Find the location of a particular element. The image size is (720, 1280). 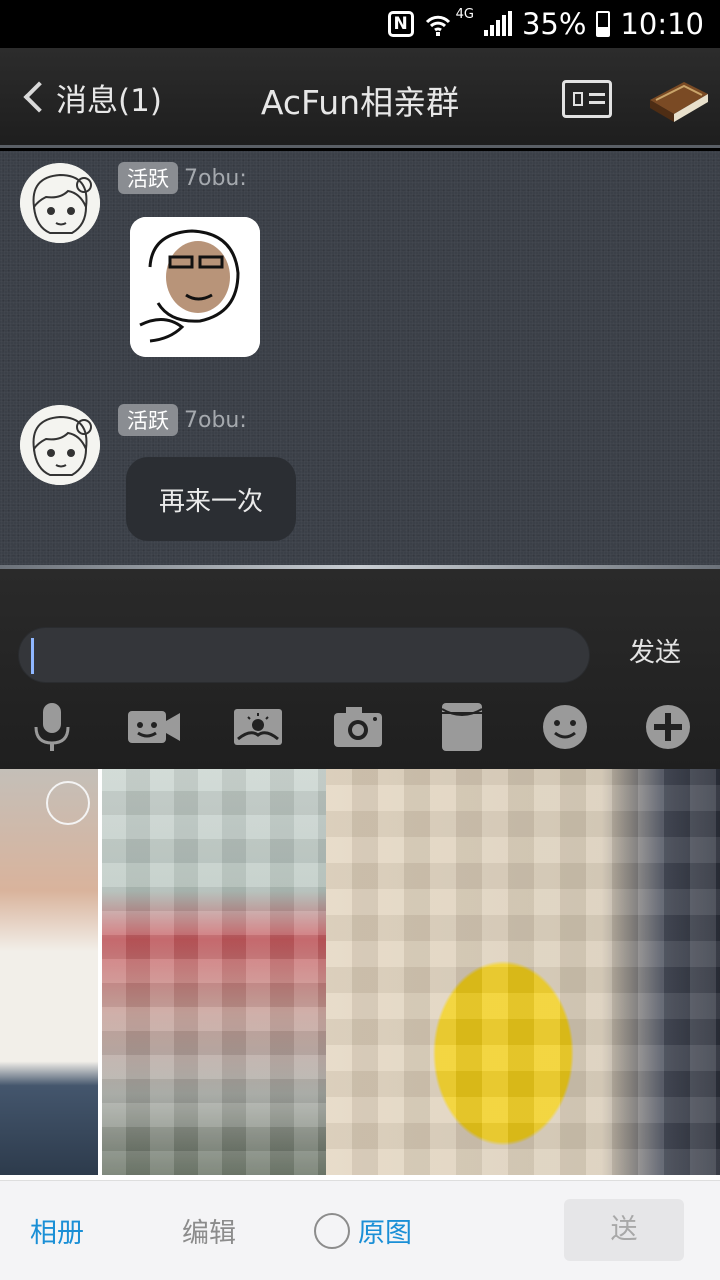

title-bar: 消息(1) AcFun相亲群 is located at coordinates (360, 98).